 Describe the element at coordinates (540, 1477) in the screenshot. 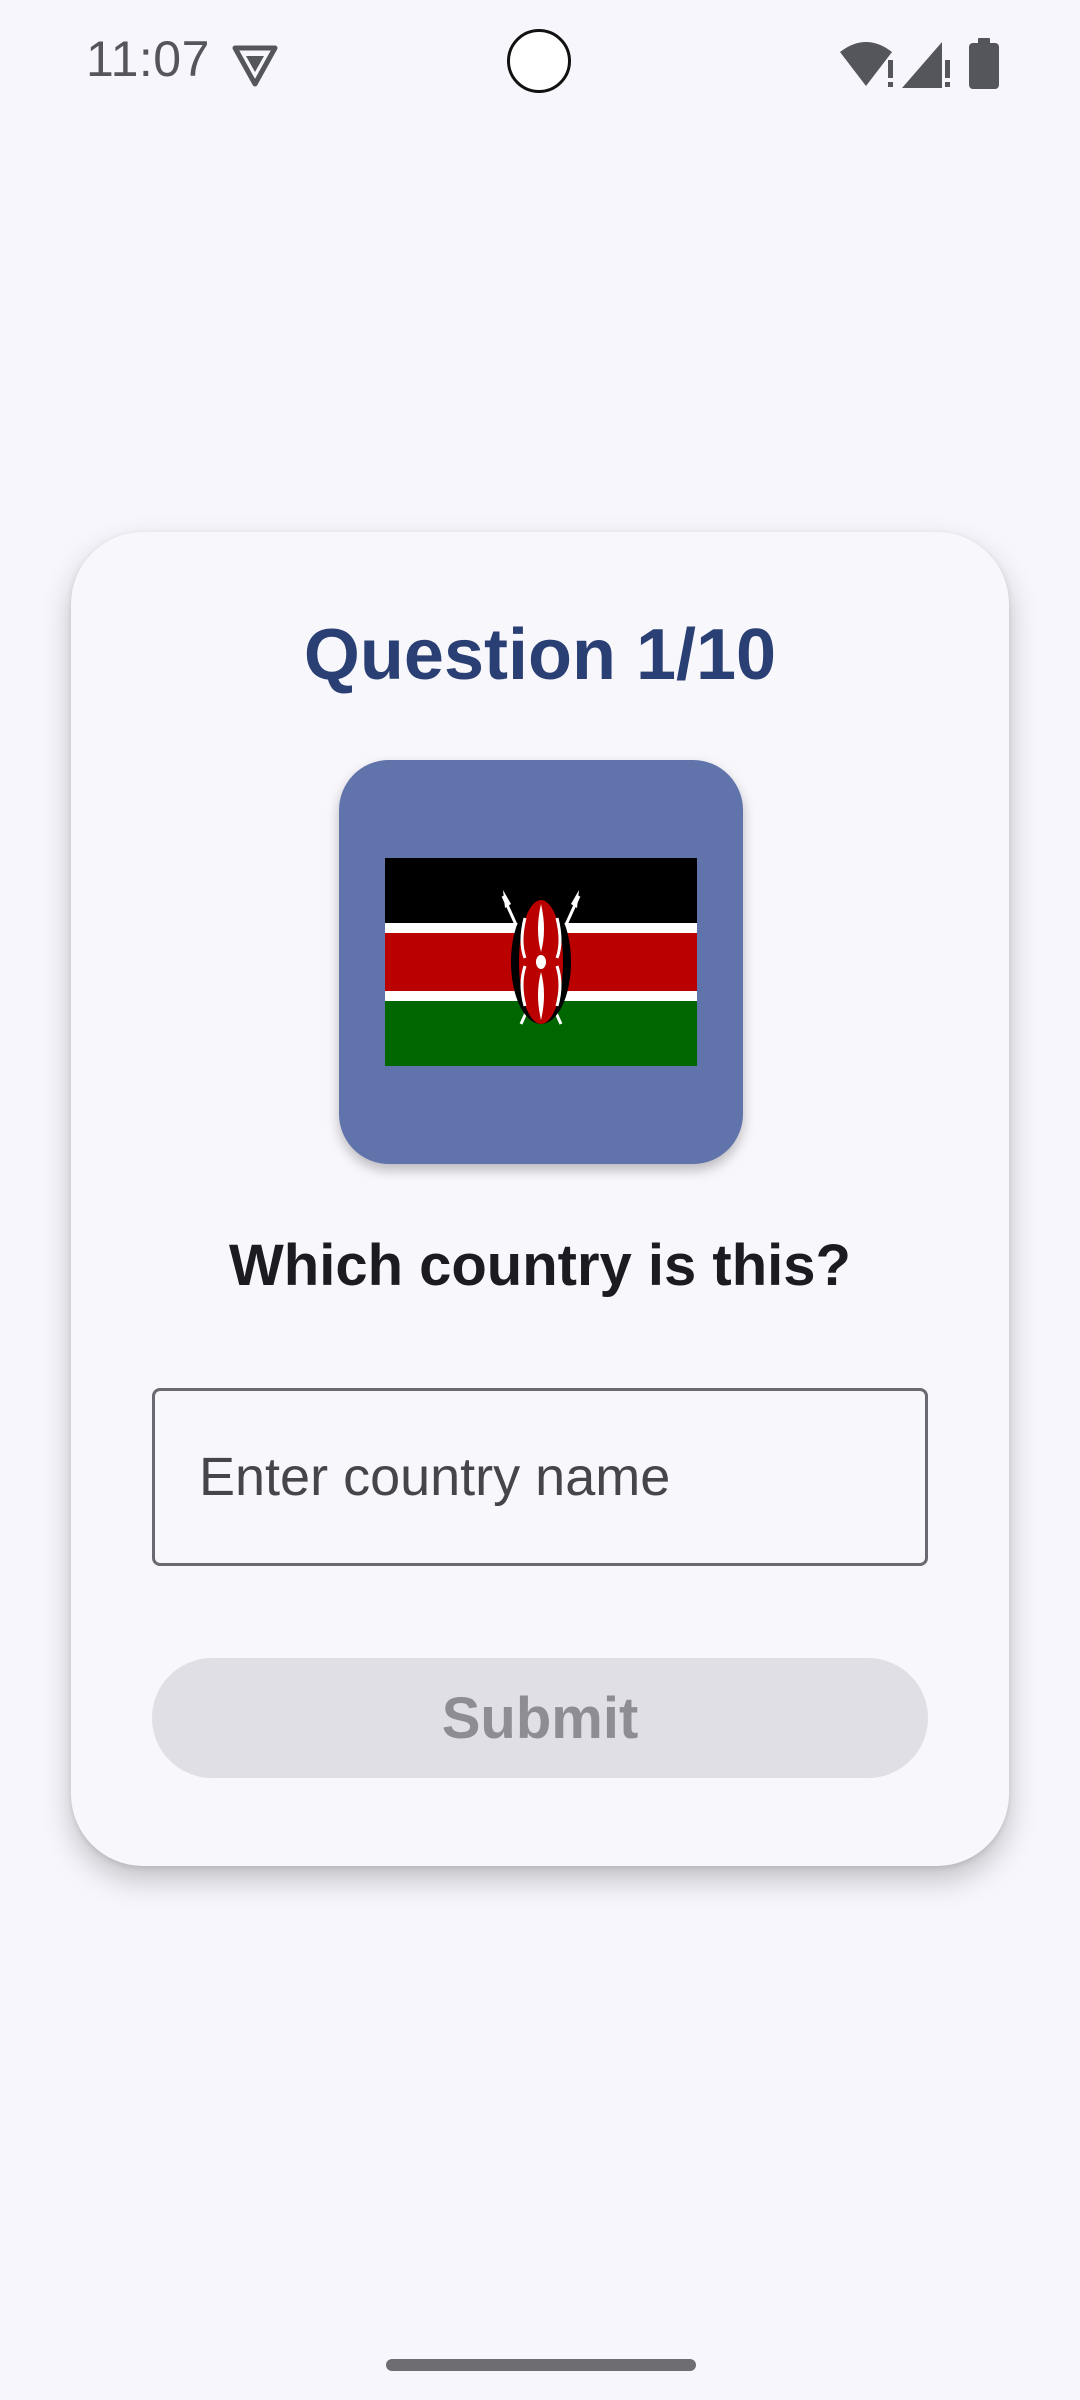

I see `country-name-input` at that location.